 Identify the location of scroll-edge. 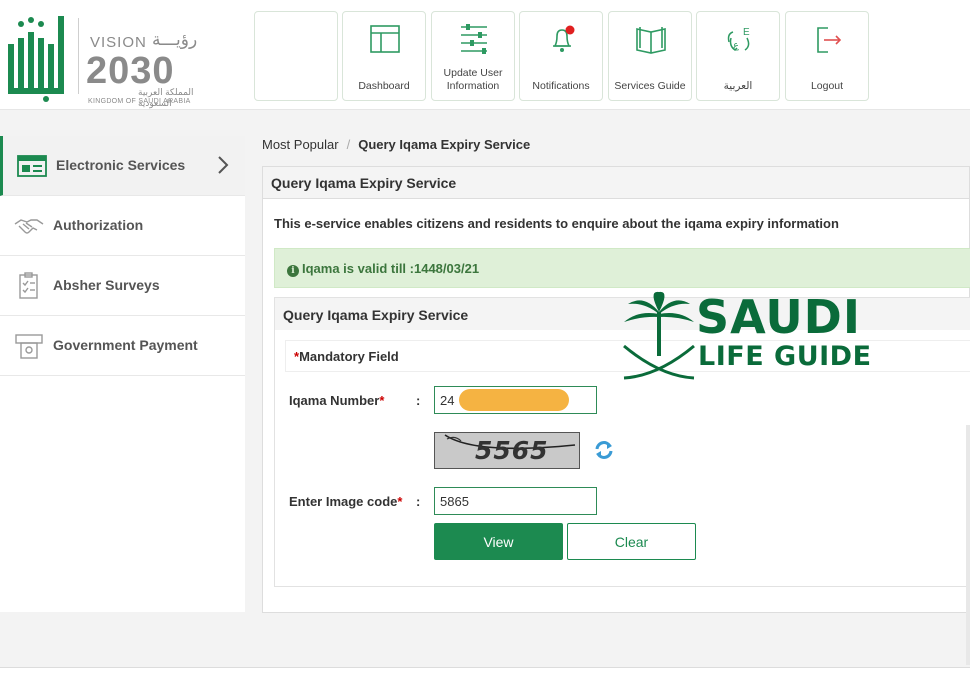
(968, 545).